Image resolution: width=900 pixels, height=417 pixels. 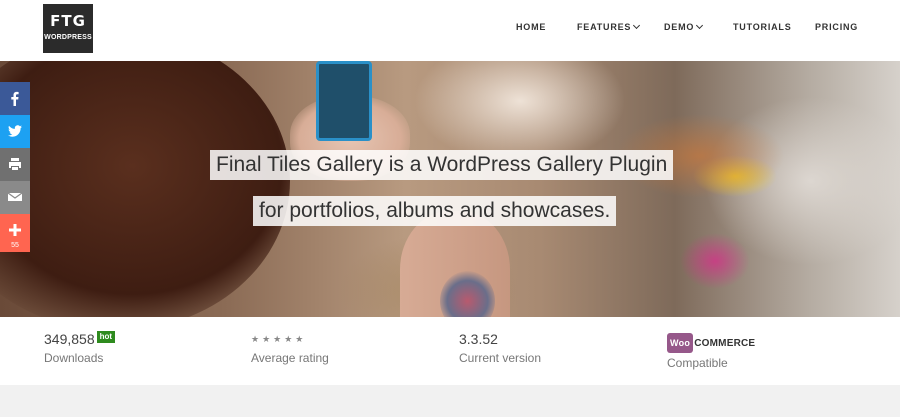 I want to click on more-share-button: 55, so click(x=15, y=233).